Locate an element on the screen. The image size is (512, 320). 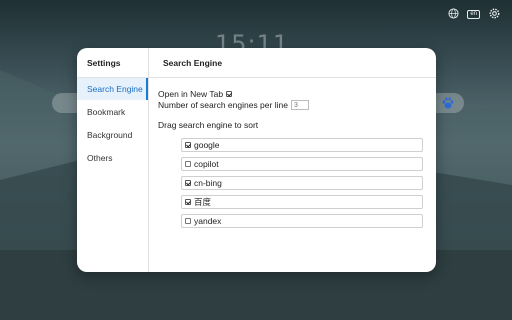
engine-item-yandex: yandex is located at coordinates (302, 221).